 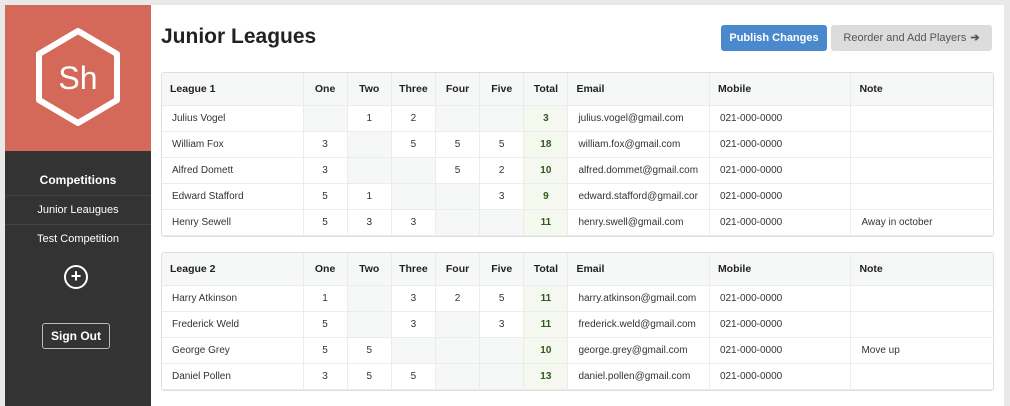 I want to click on note-cell: Move up, so click(x=922, y=351).